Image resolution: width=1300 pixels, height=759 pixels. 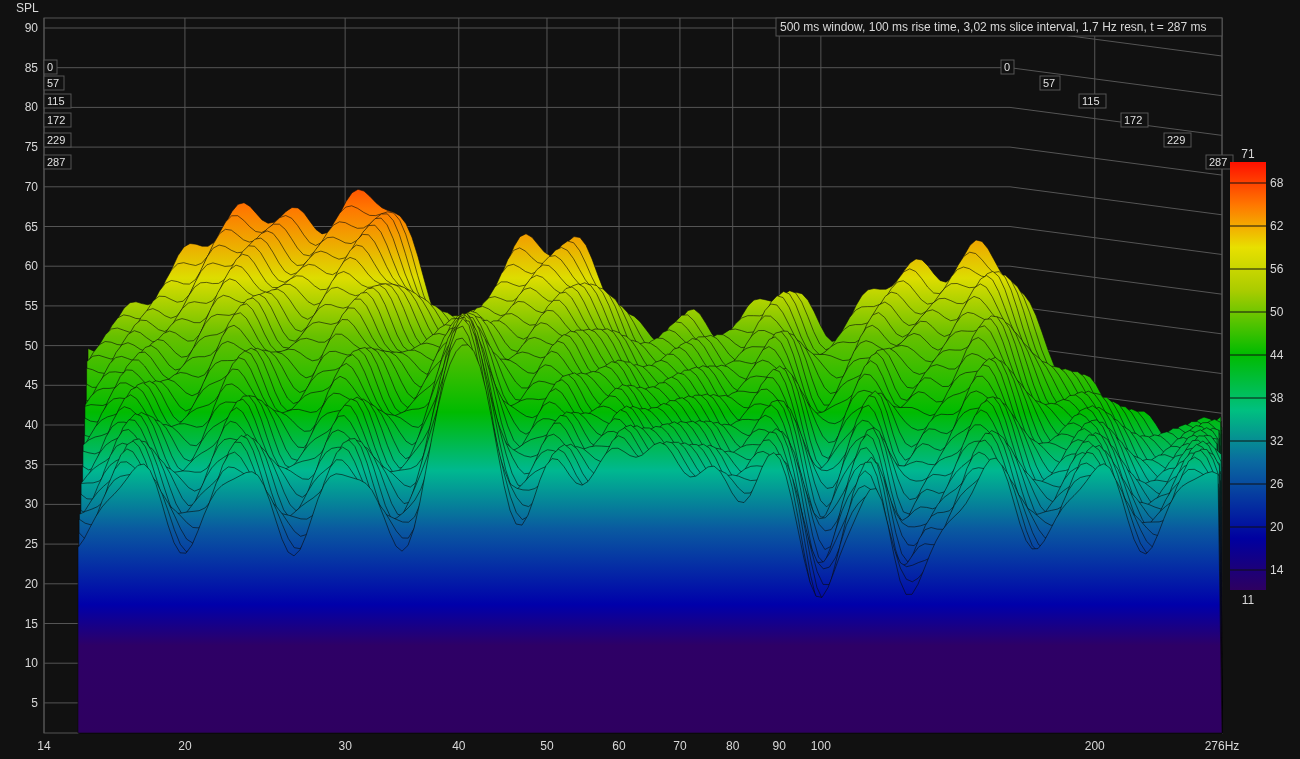 What do you see at coordinates (1094, 746) in the screenshot?
I see `x-tick-label: 200` at bounding box center [1094, 746].